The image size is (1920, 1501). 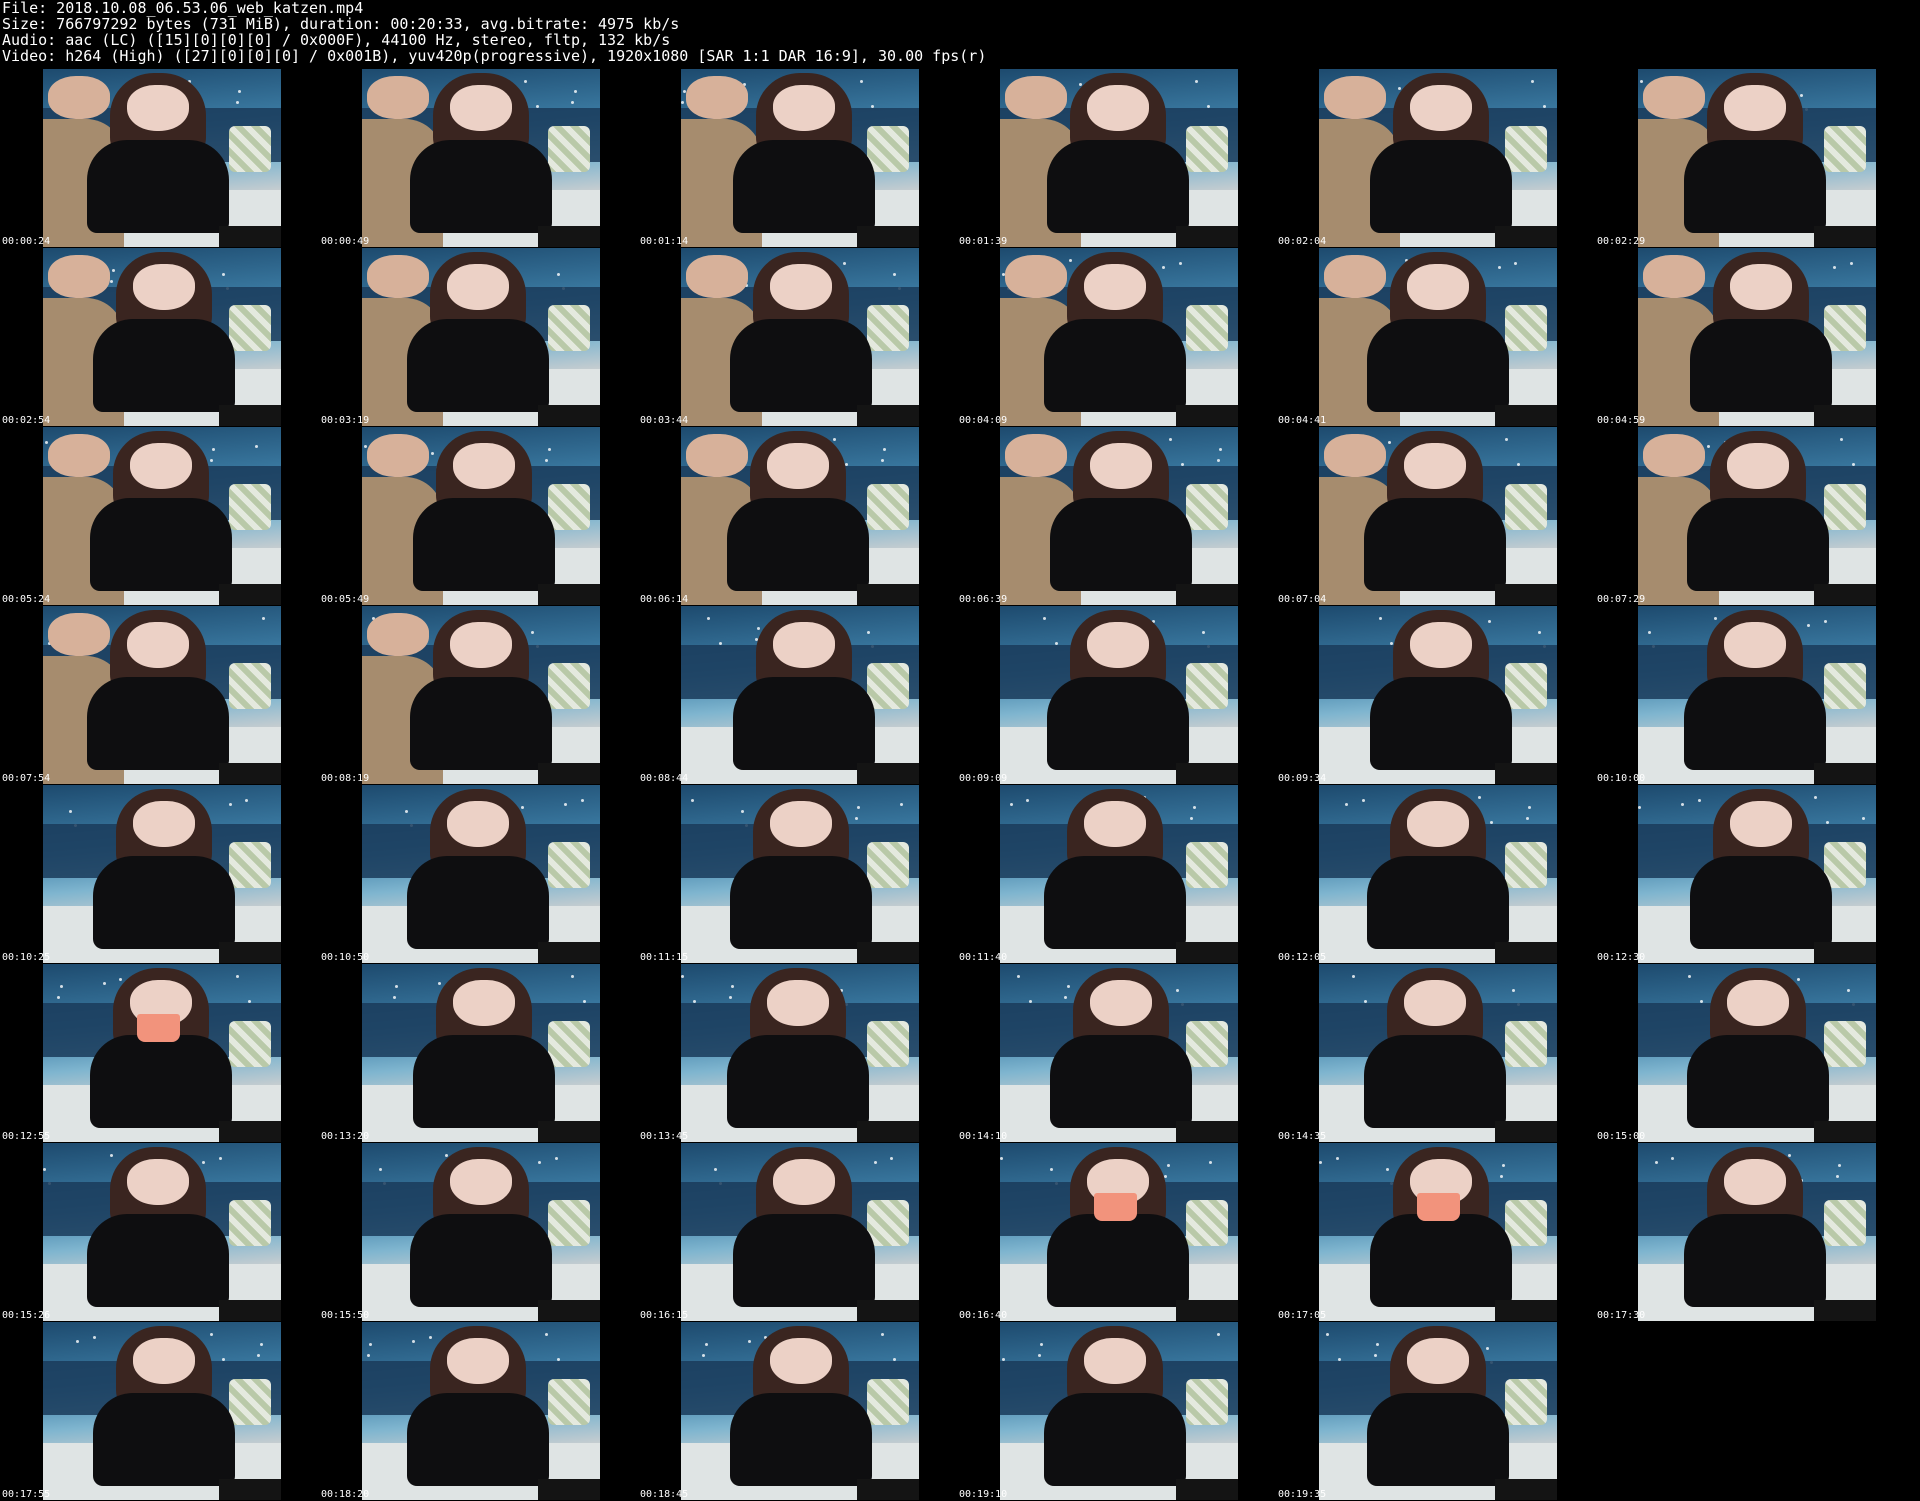 I want to click on thumbnail-timestamp: 00:10:25, so click(x=26, y=957).